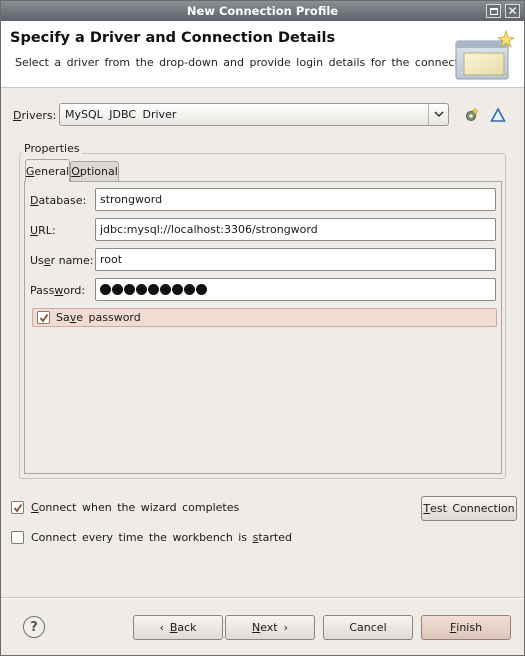 The width and height of the screenshot is (525, 656). Describe the element at coordinates (438, 114) in the screenshot. I see `chevron-down-icon` at that location.